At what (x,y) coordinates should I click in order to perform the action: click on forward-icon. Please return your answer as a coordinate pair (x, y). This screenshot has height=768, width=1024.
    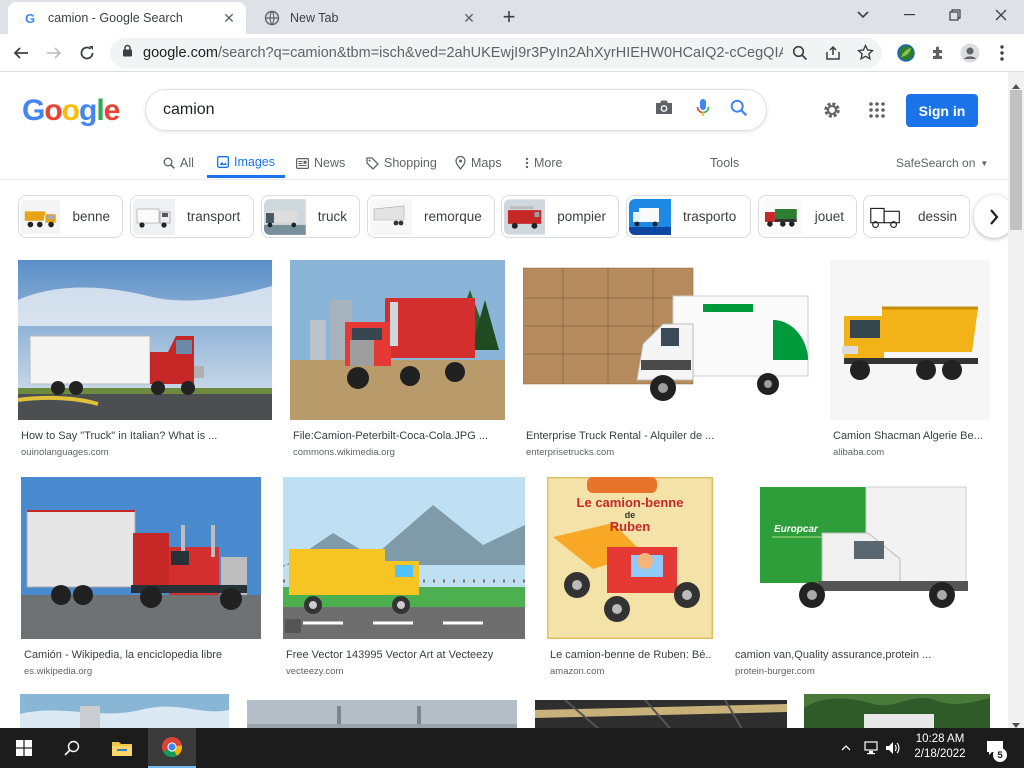
    Looking at the image, I should click on (54, 53).